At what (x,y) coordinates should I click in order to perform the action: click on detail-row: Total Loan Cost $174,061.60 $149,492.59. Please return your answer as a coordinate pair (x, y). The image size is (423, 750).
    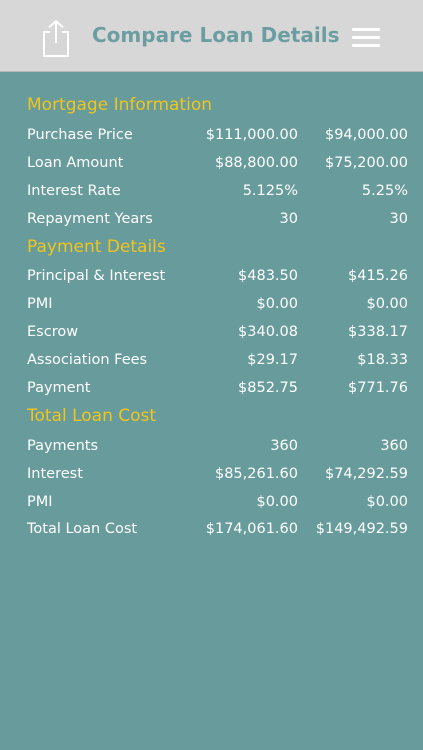
    Looking at the image, I should click on (211, 532).